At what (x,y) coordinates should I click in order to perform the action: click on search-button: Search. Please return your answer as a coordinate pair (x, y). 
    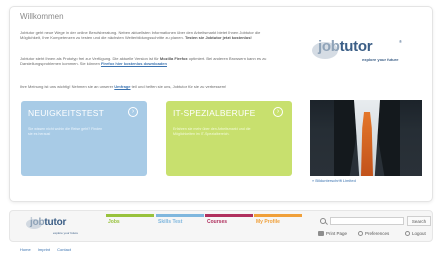
    Looking at the image, I should click on (419, 221).